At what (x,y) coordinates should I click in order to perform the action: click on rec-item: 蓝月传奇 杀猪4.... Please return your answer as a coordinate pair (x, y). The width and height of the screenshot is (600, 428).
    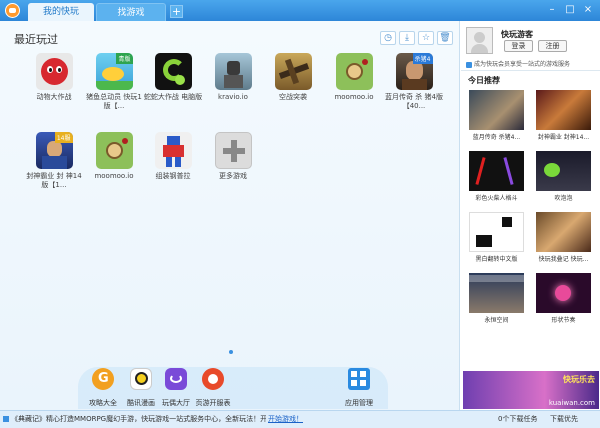
    Looking at the image, I should click on (496, 115).